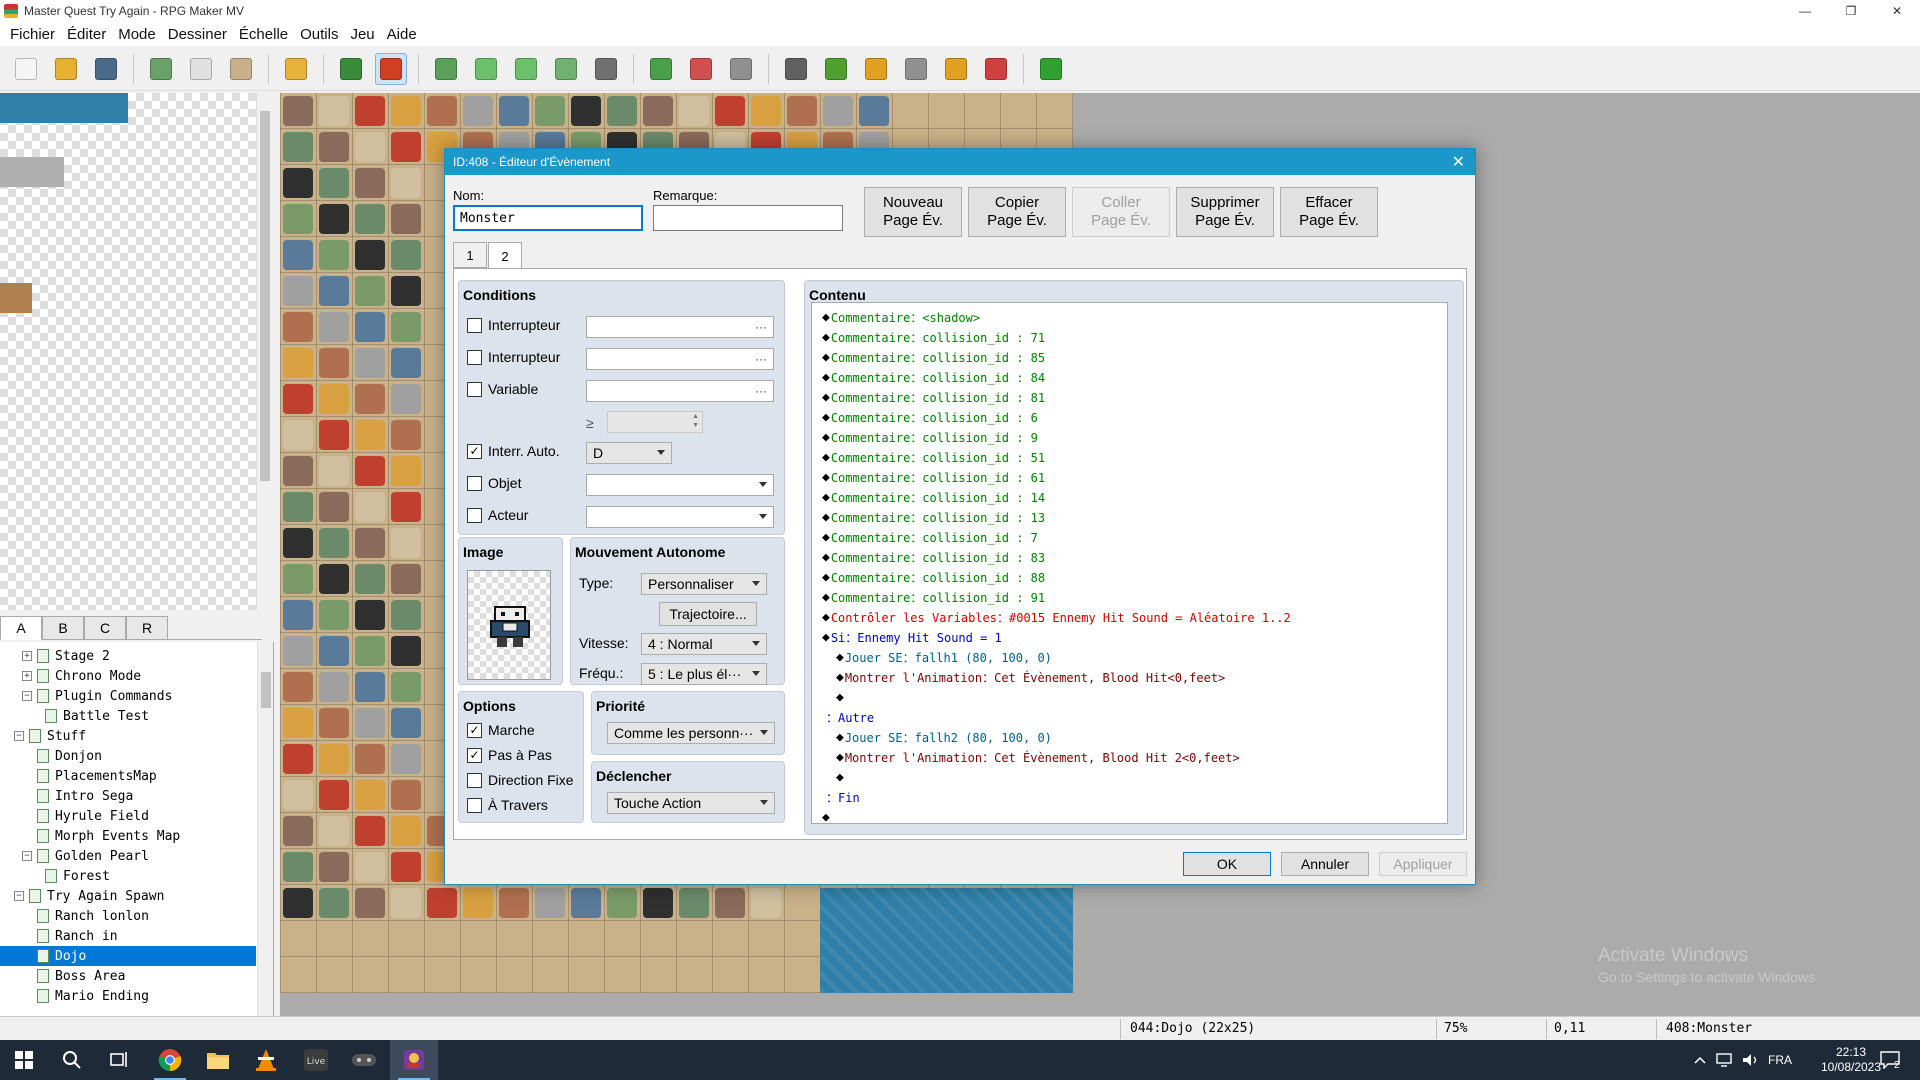  Describe the element at coordinates (933, 517) in the screenshot. I see `event-command-line: ◆ Commentaire：collision_id : 13` at that location.